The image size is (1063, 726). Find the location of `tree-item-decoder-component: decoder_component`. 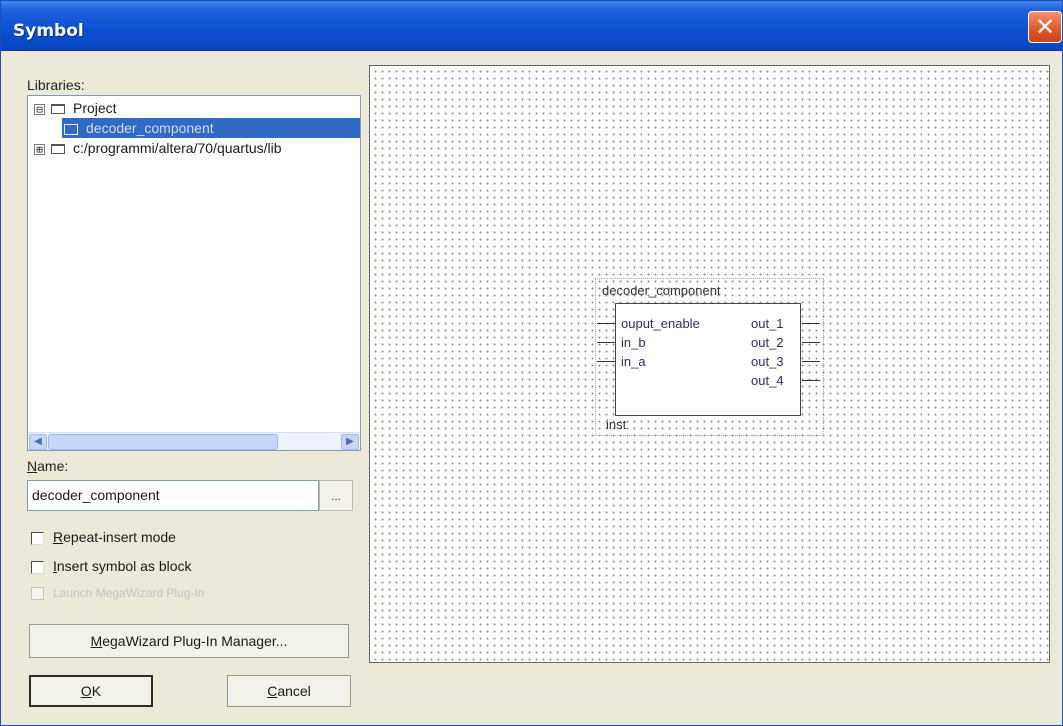

tree-item-decoder-component: decoder_component is located at coordinates (211, 128).